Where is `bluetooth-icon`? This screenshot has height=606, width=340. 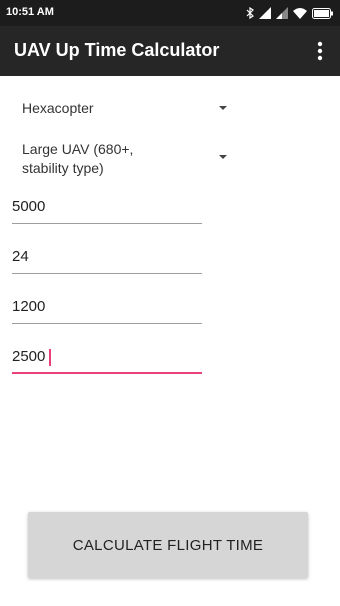
bluetooth-icon is located at coordinates (250, 13).